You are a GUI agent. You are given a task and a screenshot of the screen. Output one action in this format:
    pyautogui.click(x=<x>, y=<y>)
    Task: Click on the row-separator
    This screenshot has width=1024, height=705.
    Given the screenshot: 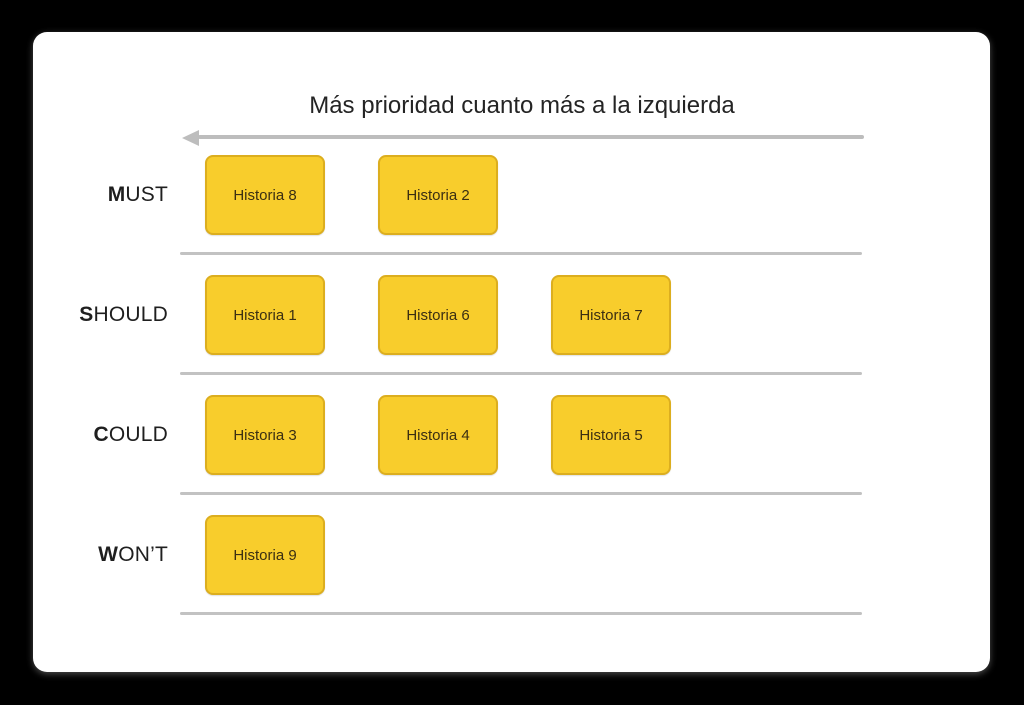 What is the action you would take?
    pyautogui.click(x=521, y=613)
    